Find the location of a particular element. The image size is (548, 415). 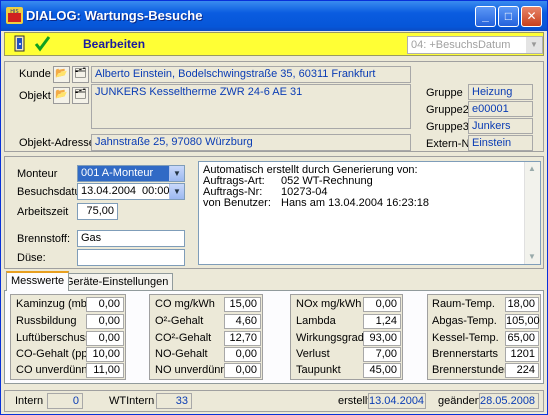

messwert-value: 10,00 is located at coordinates (105, 354).